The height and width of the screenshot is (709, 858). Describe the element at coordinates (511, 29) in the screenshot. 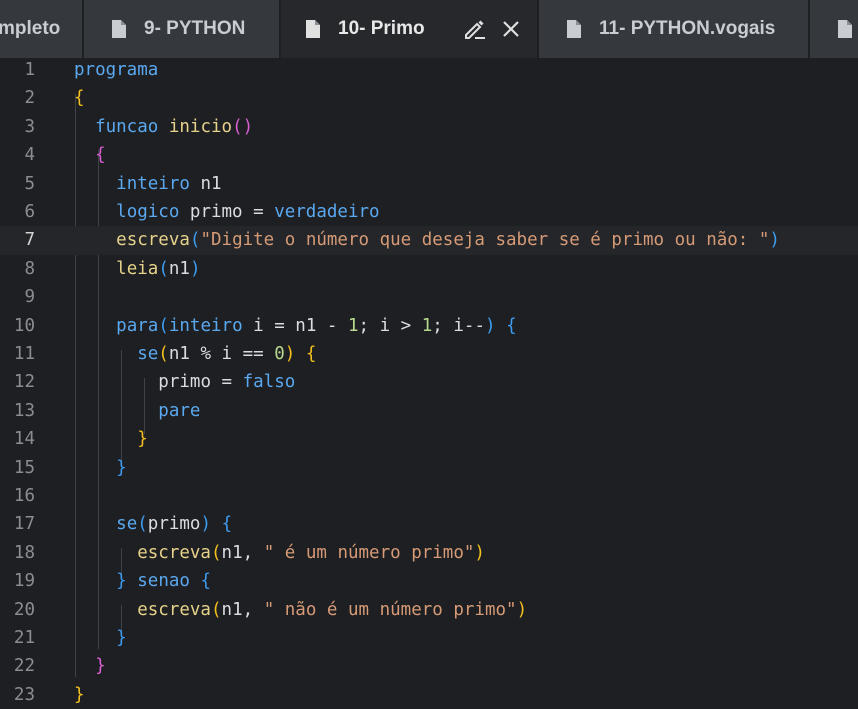

I see `close-icon` at that location.